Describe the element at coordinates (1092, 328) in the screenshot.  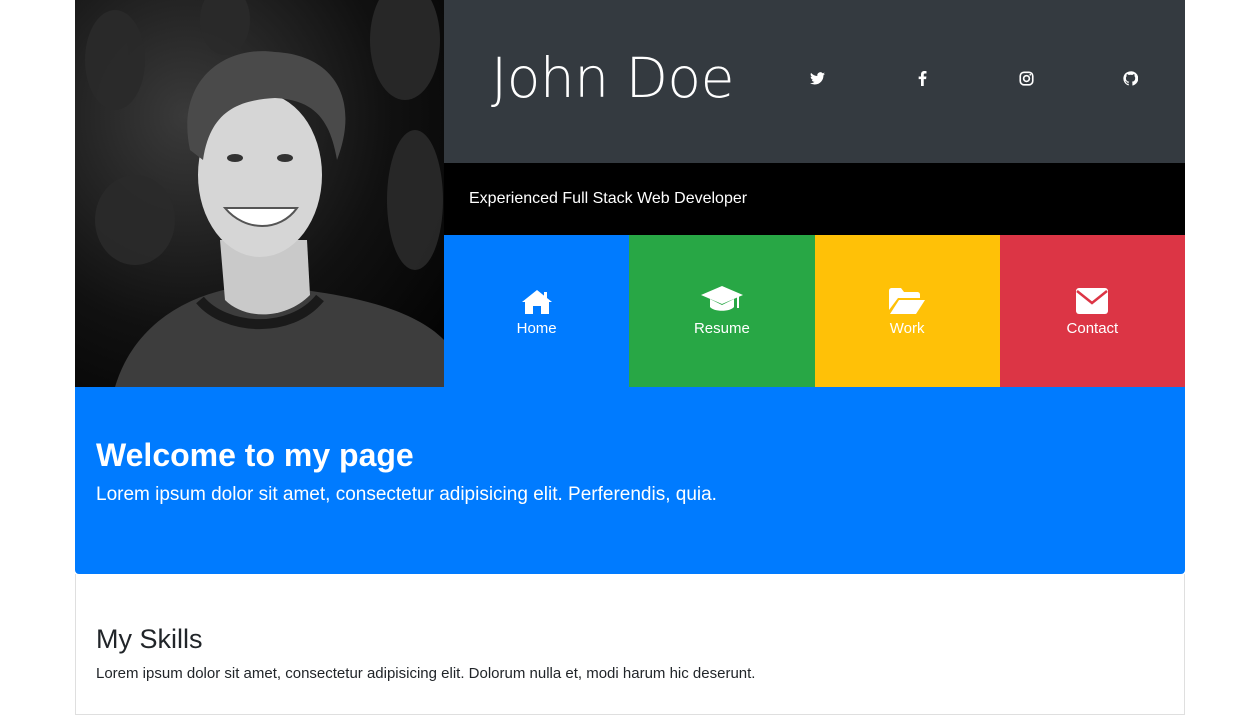
I see `nav-label-contact: Contact` at that location.